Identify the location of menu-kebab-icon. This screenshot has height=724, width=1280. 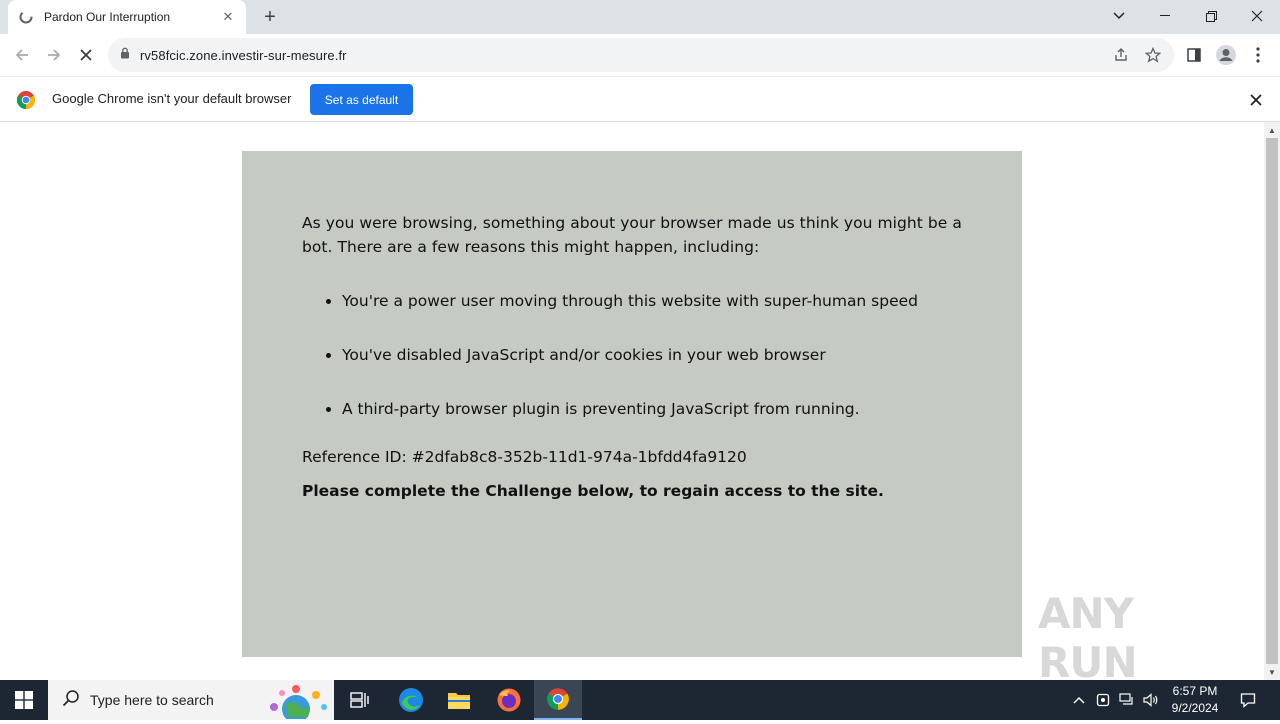
(1258, 55).